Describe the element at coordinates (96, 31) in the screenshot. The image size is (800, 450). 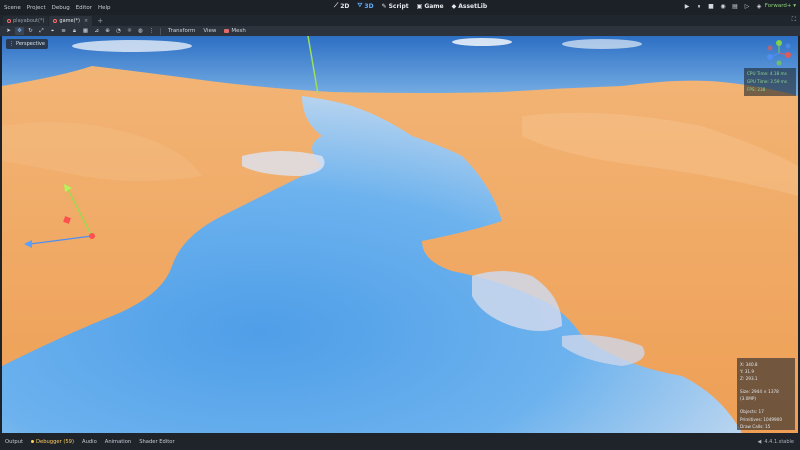
I see `ruler-icon: ⊿` at that location.